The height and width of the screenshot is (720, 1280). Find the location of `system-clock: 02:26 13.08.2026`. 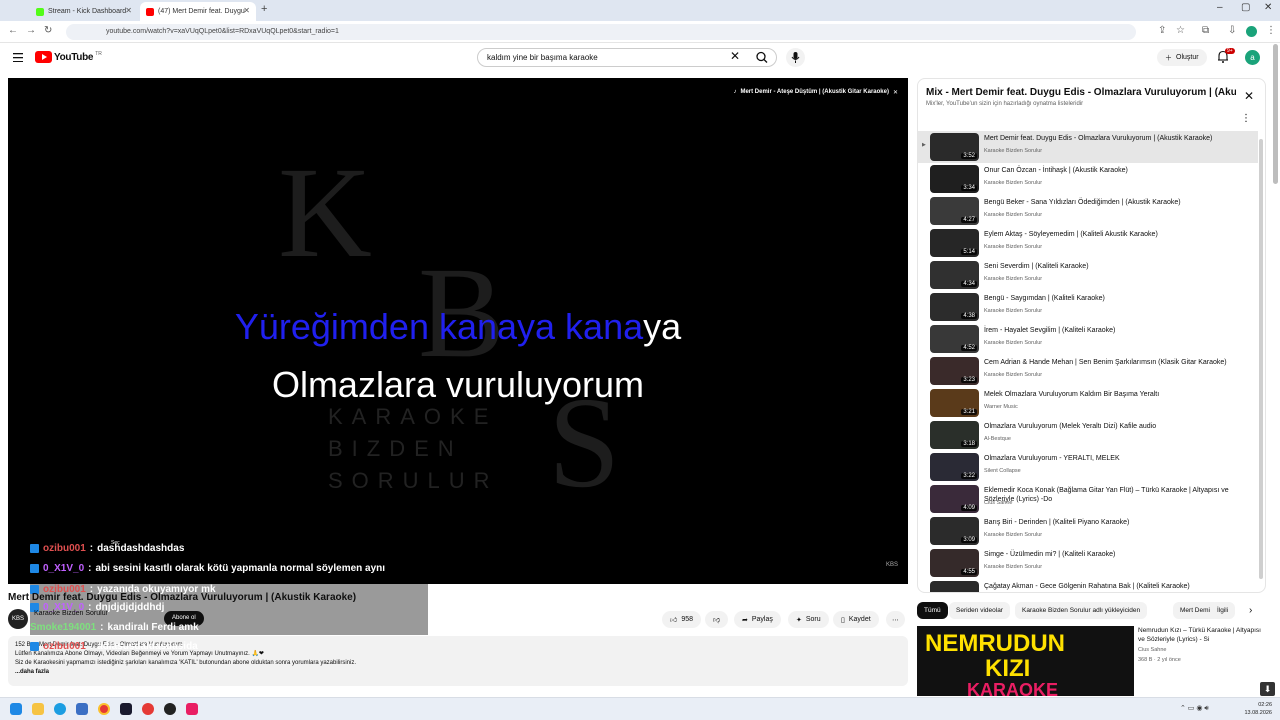

system-clock: 02:26 13.08.2026 is located at coordinates (1258, 709).